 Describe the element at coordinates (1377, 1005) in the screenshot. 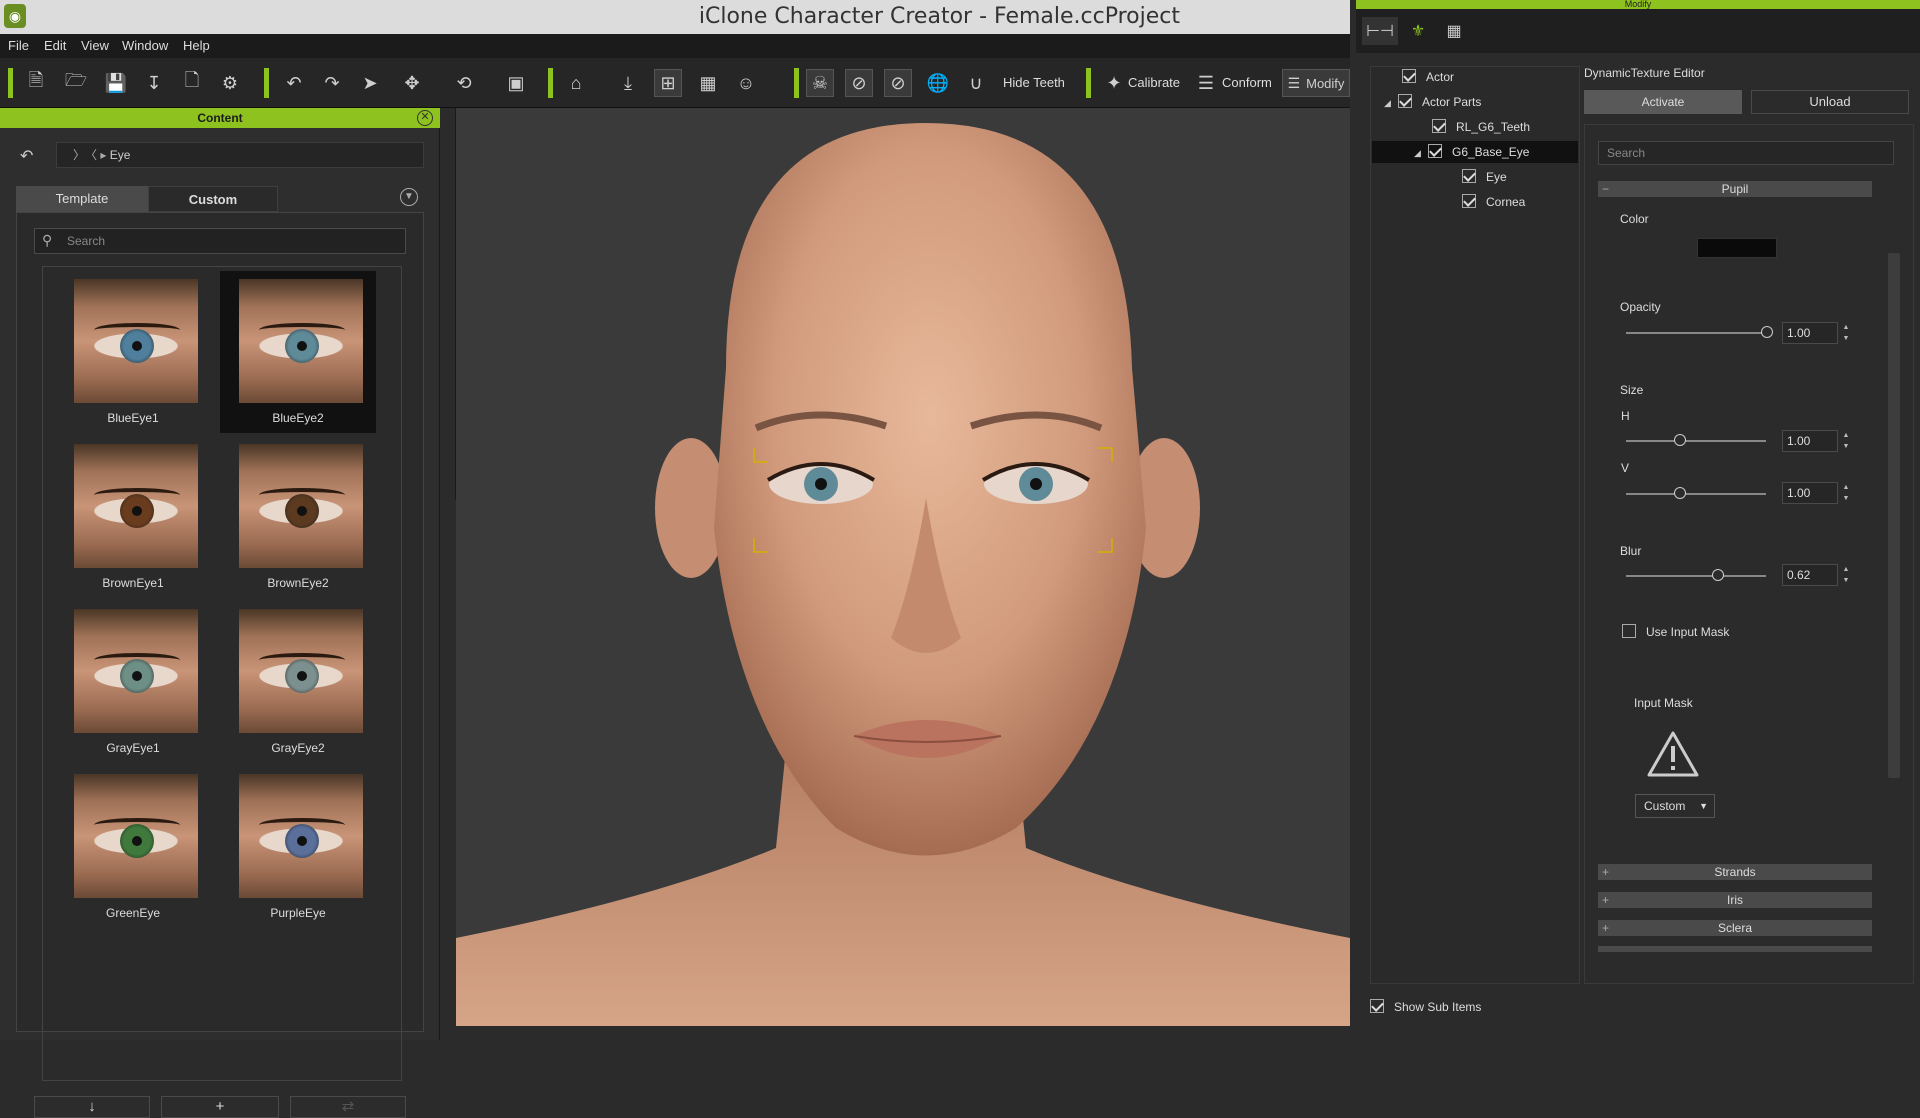

I see `show-sub-items-checkbox` at that location.